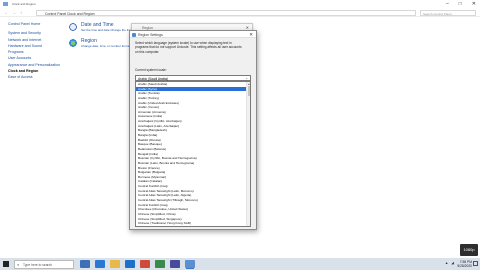 This screenshot has height=270, width=480. What do you see at coordinates (33, 25) in the screenshot?
I see `sidebar-item-home: Control Panel Home` at bounding box center [33, 25].